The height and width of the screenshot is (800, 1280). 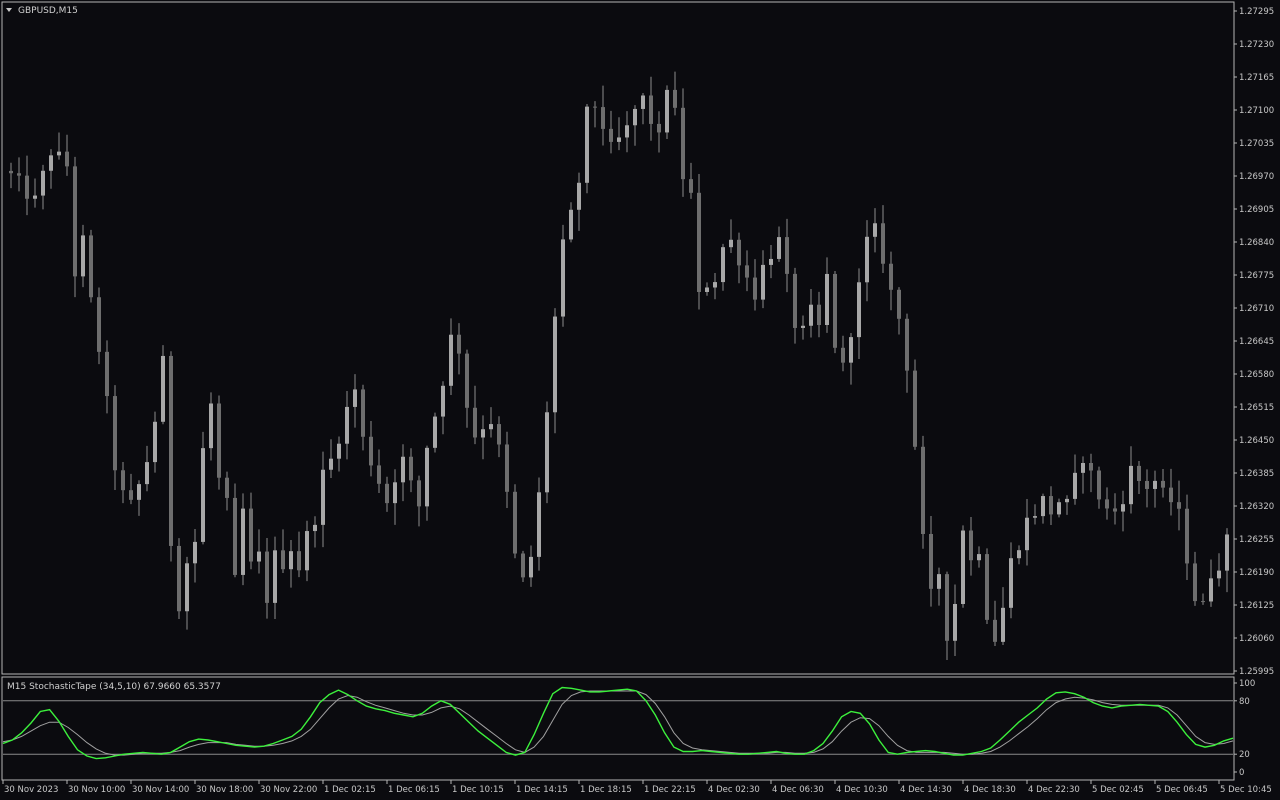 I want to click on price-tick-label: 1.27100, so click(x=1256, y=111).